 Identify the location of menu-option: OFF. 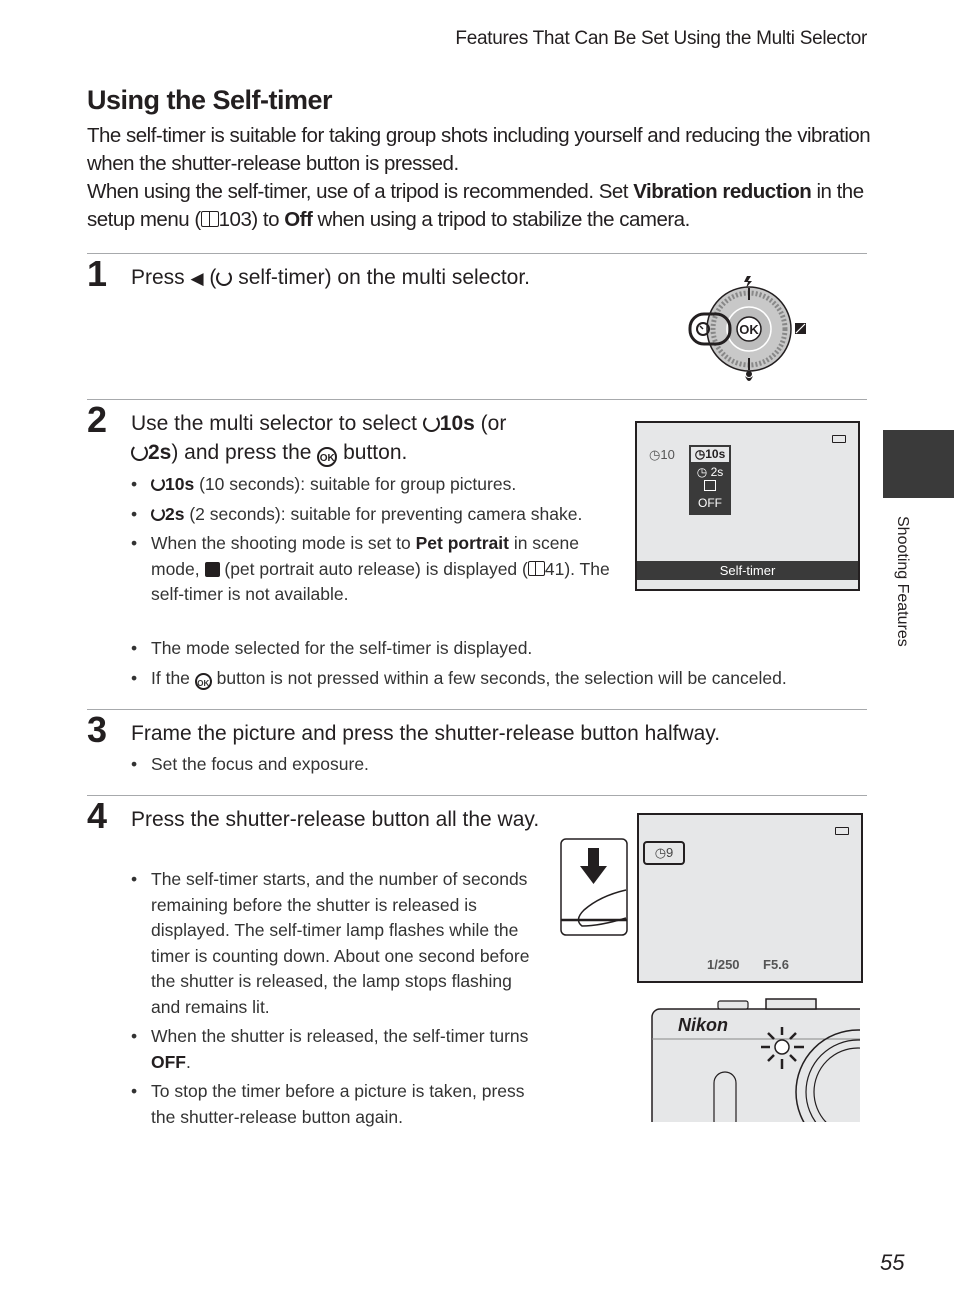
(710, 503).